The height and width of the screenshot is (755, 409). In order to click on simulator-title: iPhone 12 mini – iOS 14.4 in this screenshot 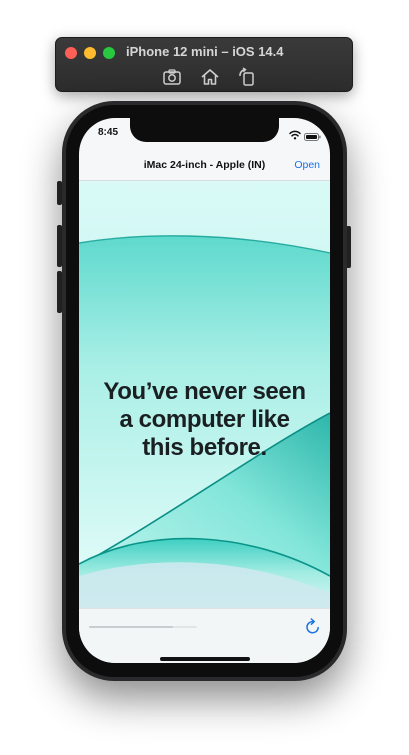, I will do `click(205, 51)`.